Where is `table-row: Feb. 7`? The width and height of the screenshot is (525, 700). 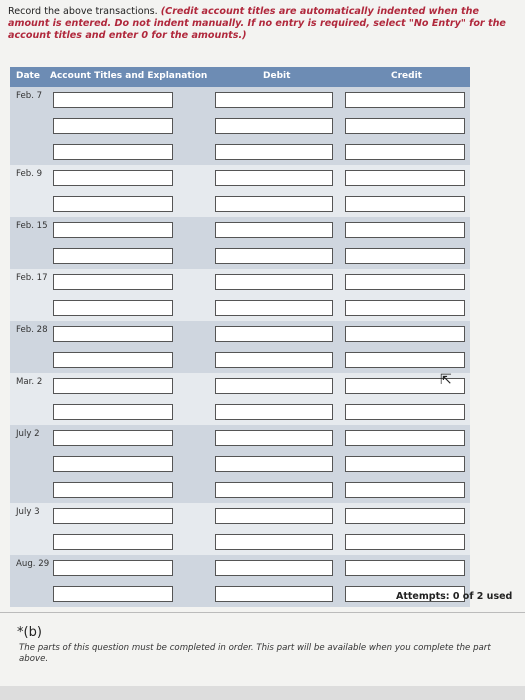 table-row: Feb. 7 is located at coordinates (240, 100).